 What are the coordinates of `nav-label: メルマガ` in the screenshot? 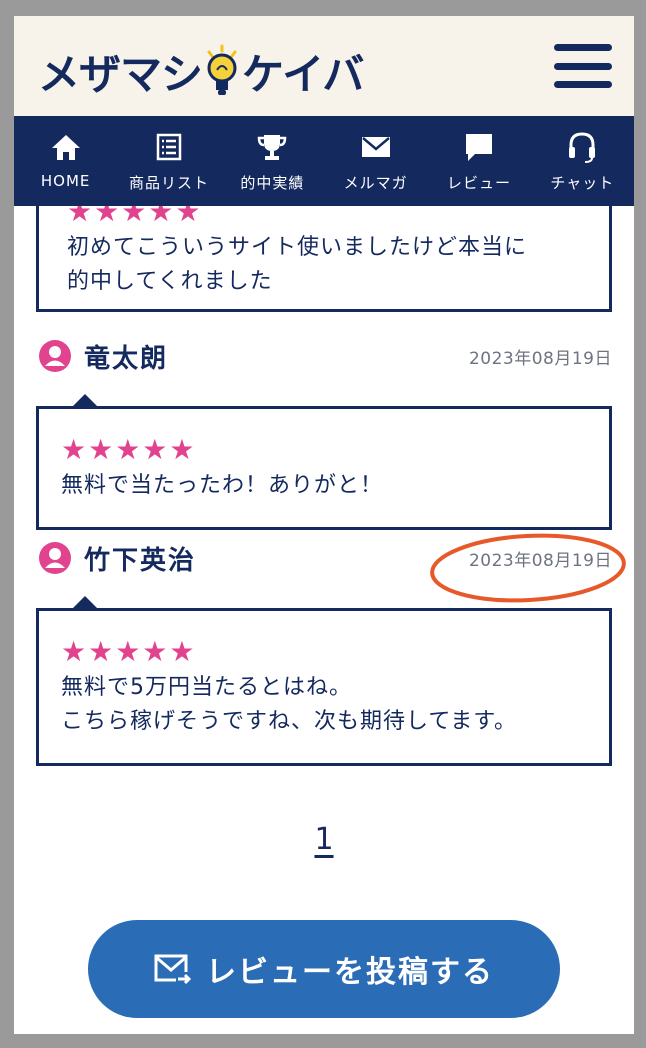 It's located at (375, 183).